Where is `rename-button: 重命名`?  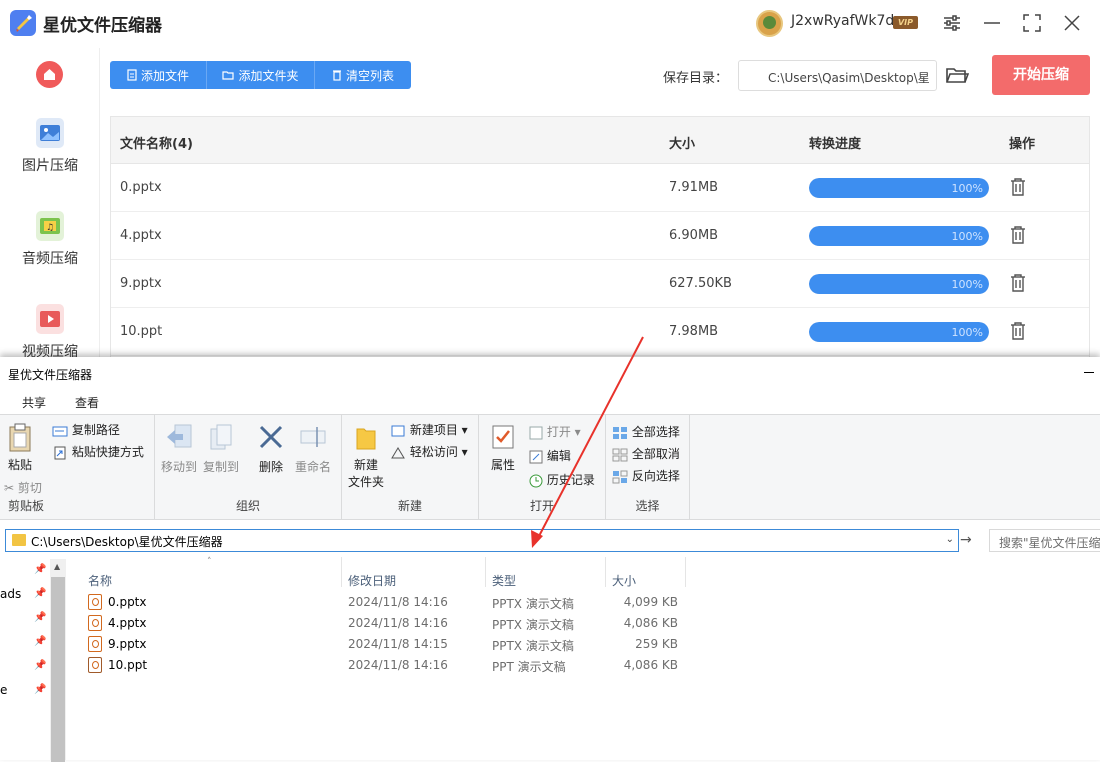
rename-button: 重命名 is located at coordinates (313, 449).